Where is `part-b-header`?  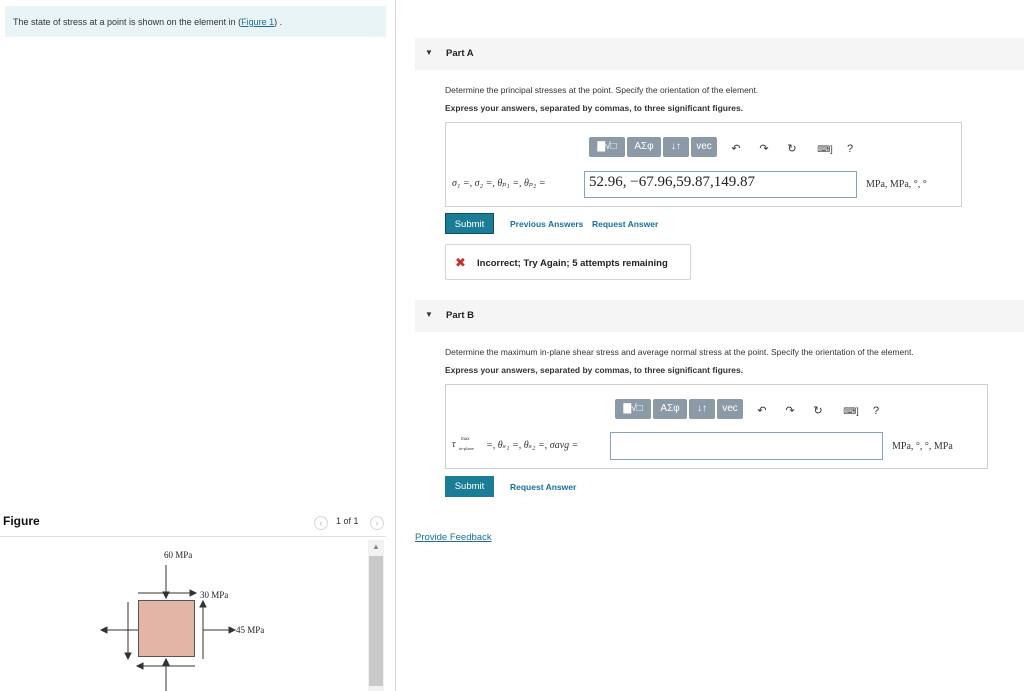 part-b-header is located at coordinates (719, 316).